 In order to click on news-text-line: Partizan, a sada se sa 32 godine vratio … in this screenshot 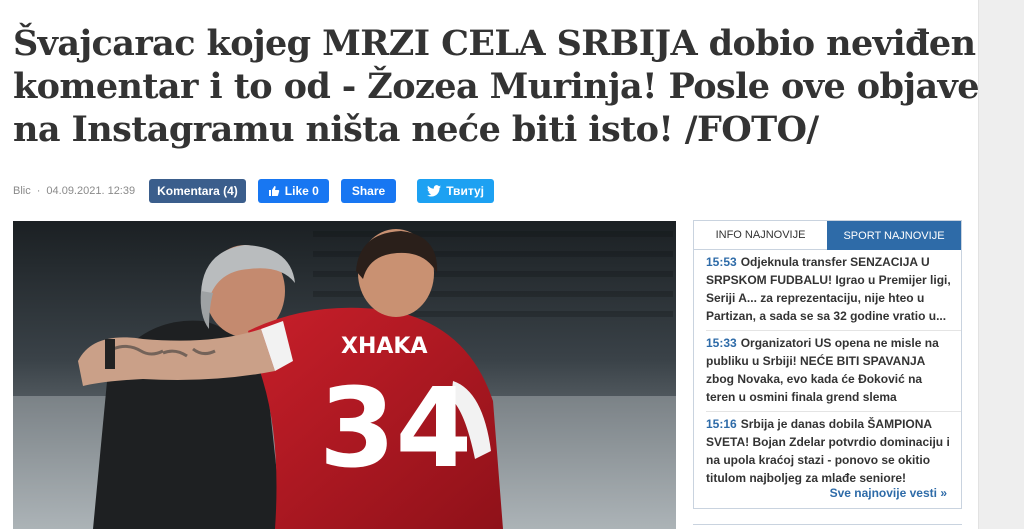, I will do `click(826, 316)`.